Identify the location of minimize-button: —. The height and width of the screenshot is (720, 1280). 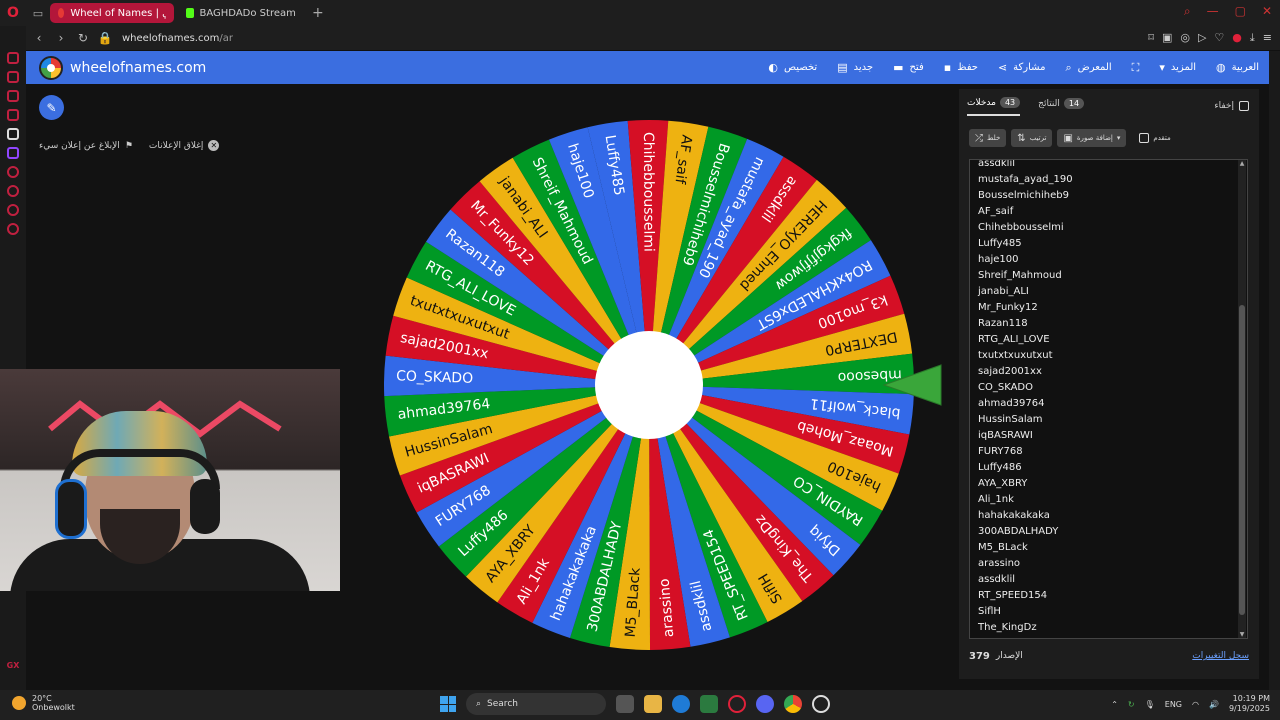
(1213, 11).